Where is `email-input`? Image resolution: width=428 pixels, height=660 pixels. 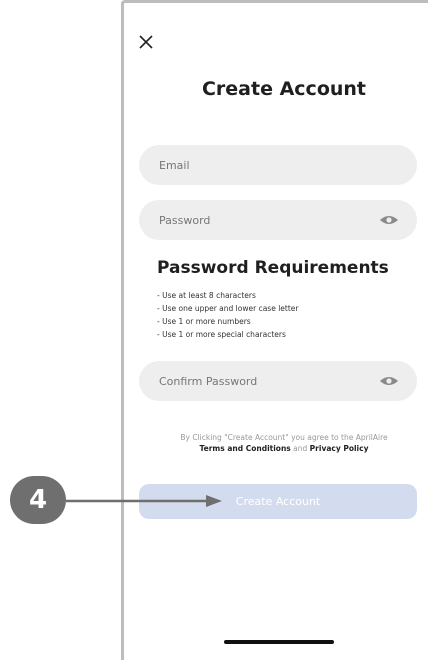 email-input is located at coordinates (278, 165).